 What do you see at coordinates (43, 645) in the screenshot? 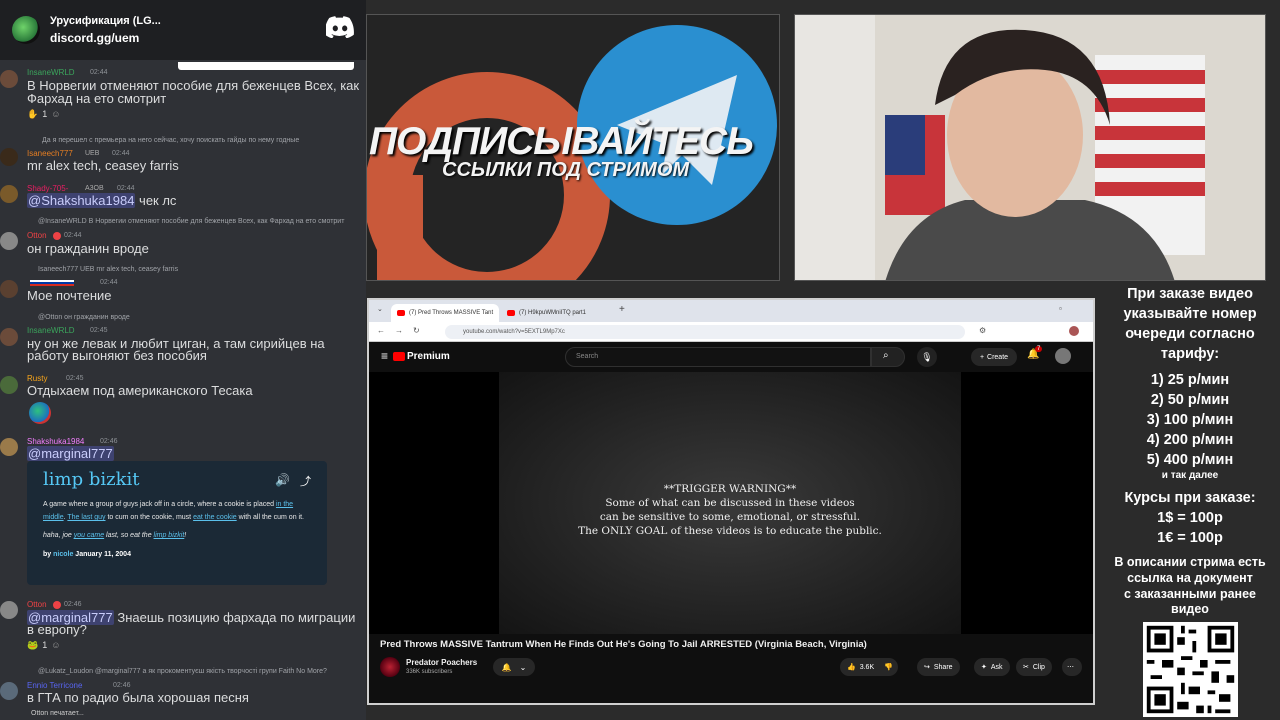
I see `reaction-bar: 🐸 1 ☺` at bounding box center [43, 645].